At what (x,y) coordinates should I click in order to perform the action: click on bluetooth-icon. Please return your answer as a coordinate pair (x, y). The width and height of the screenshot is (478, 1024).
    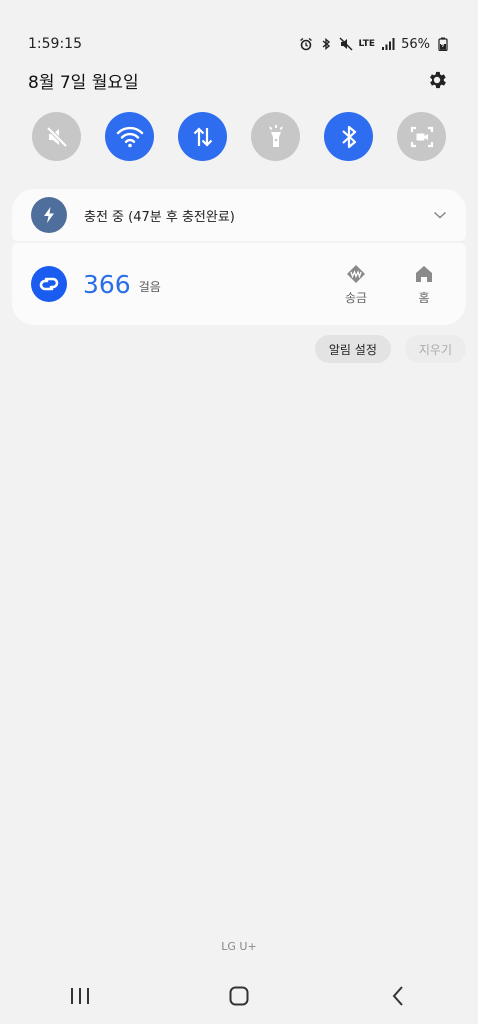
    Looking at the image, I should click on (348, 136).